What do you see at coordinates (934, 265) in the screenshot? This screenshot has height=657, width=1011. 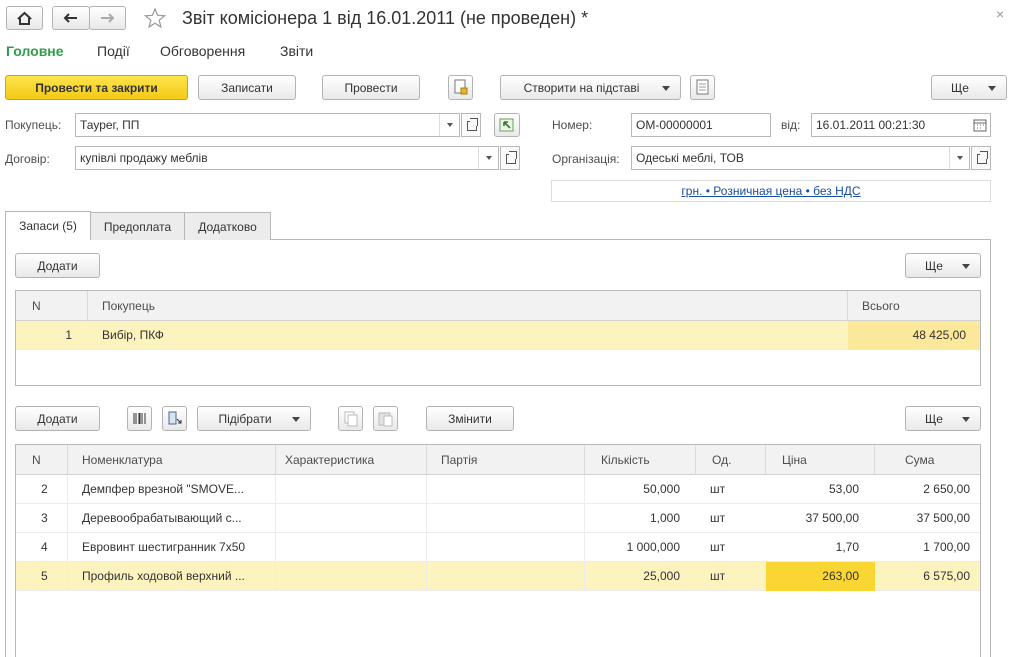 I see `upper-more-label: Ще` at bounding box center [934, 265].